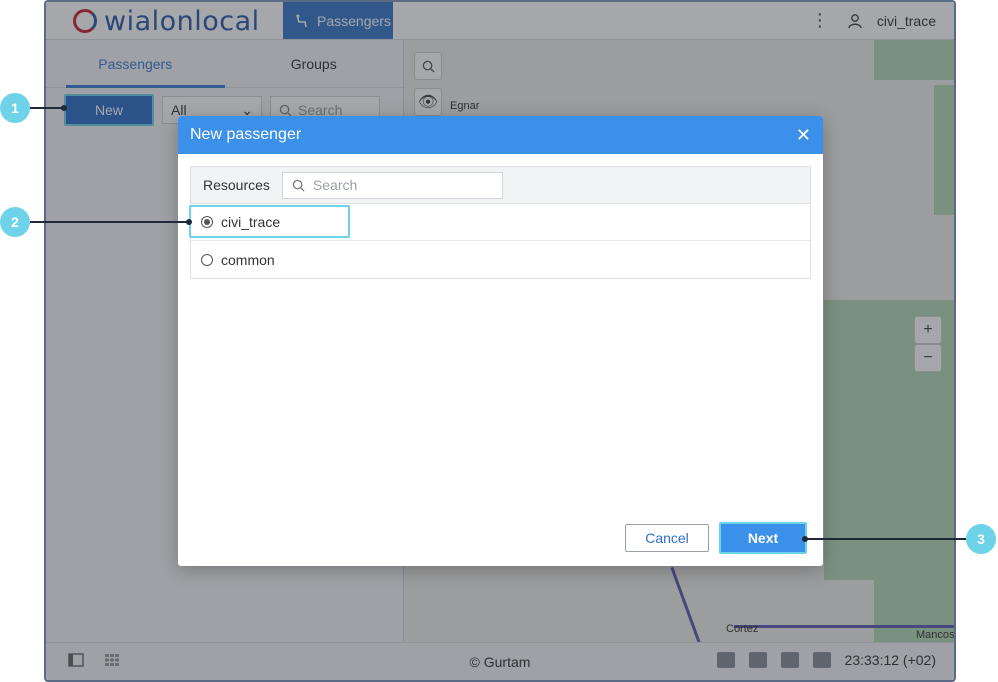  What do you see at coordinates (110, 222) in the screenshot?
I see `callout-2-leader` at bounding box center [110, 222].